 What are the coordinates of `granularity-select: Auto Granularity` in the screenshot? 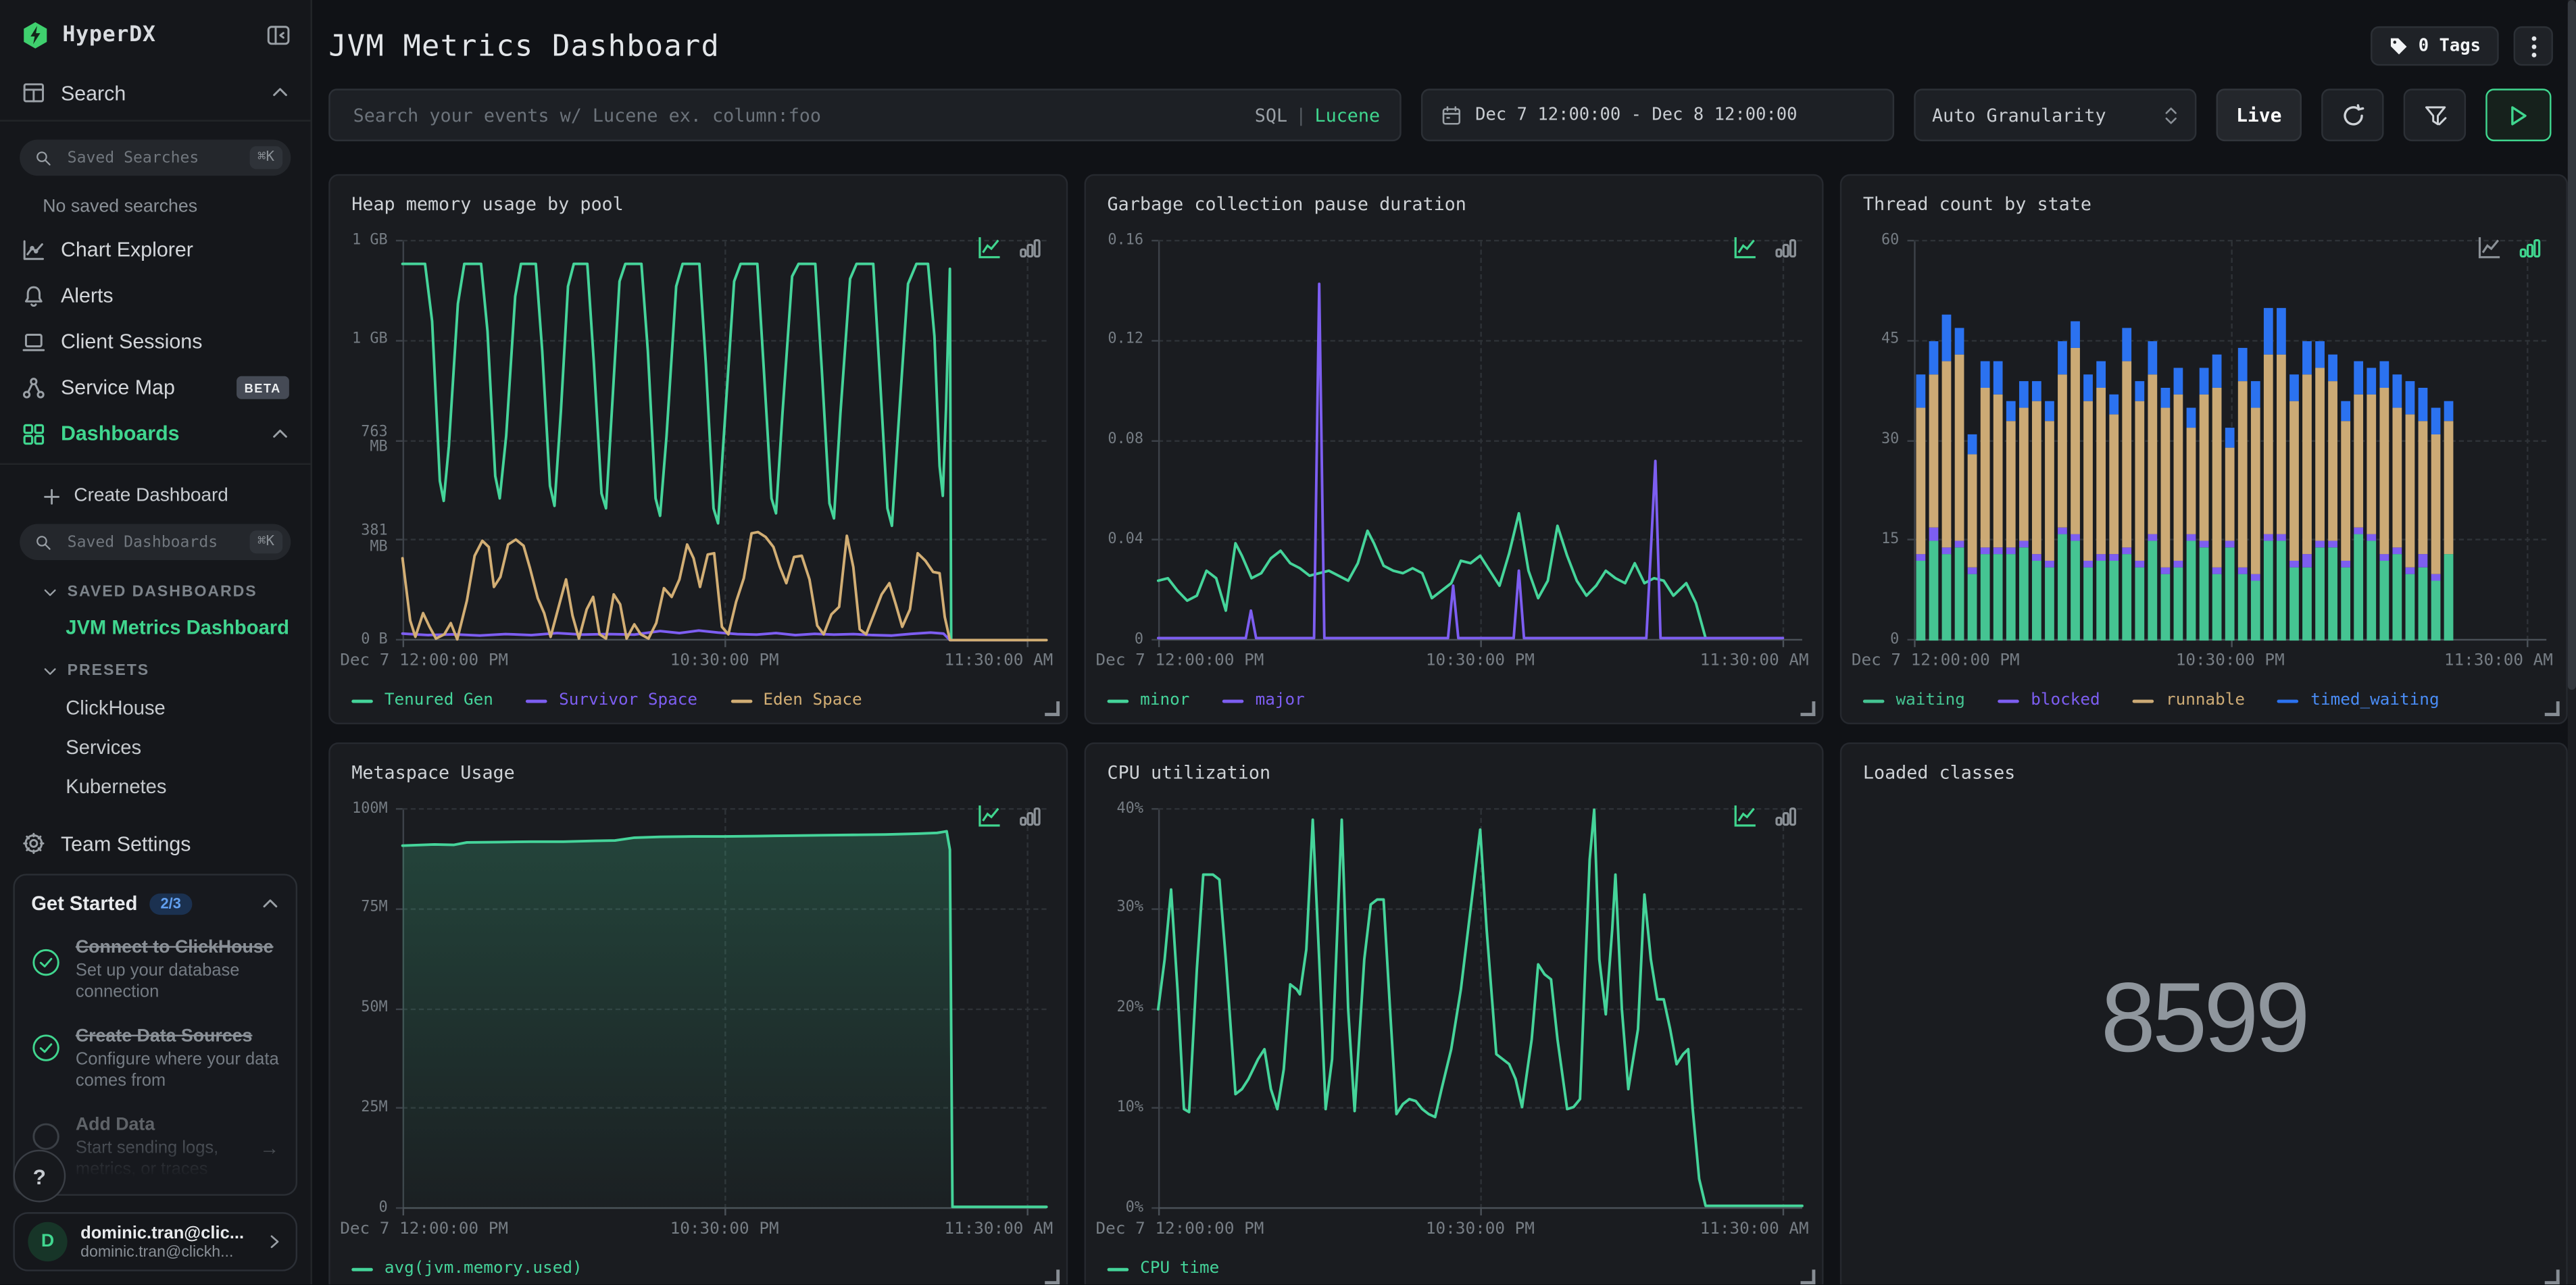 It's located at (2055, 116).